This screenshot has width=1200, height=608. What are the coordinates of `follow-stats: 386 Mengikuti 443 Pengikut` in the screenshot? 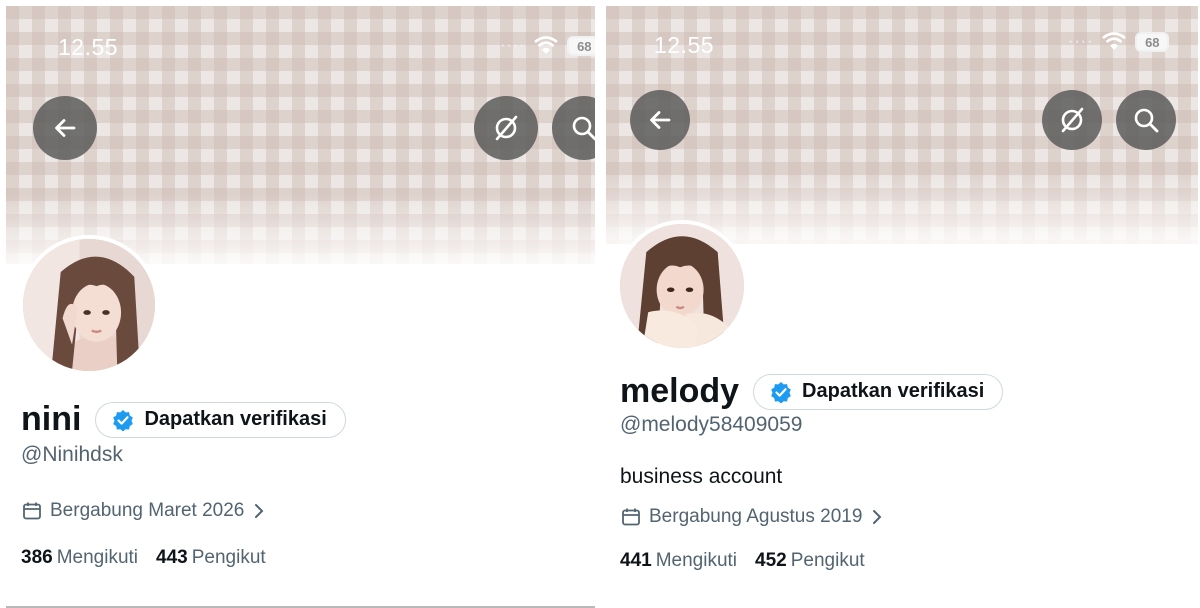 It's located at (143, 558).